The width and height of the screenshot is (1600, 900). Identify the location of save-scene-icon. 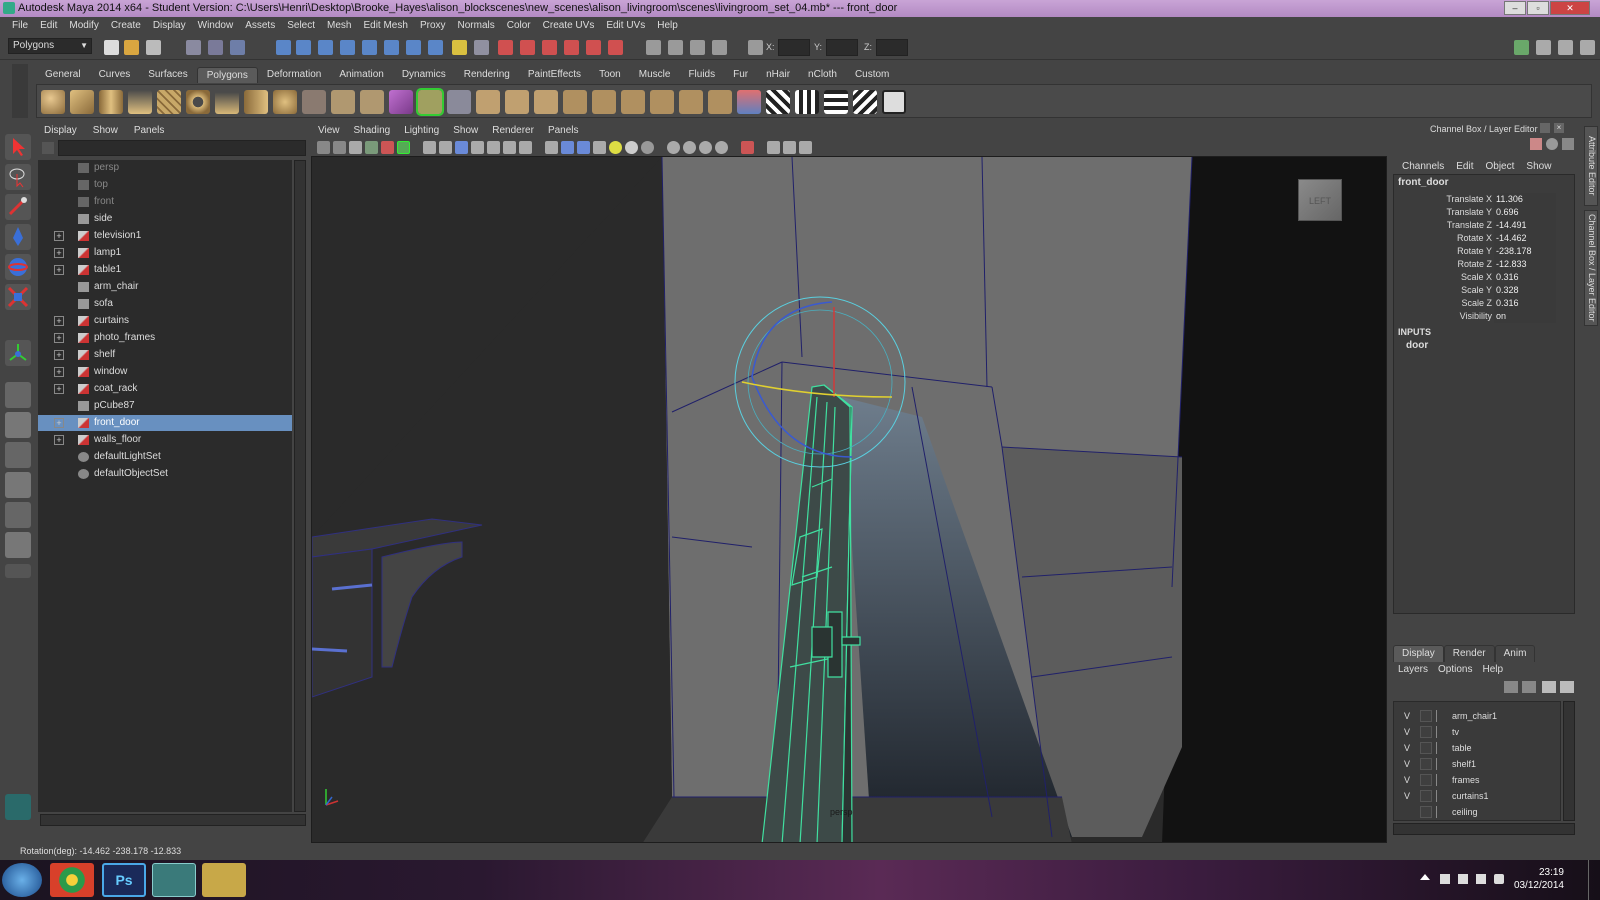
(153, 47).